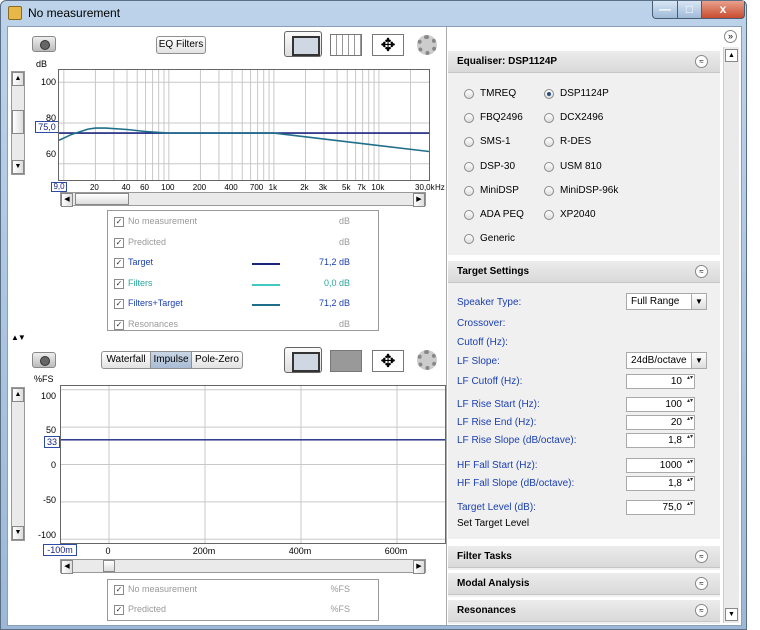  I want to click on graph1-vertical-scrollbar: ▲ ▼, so click(18, 123).